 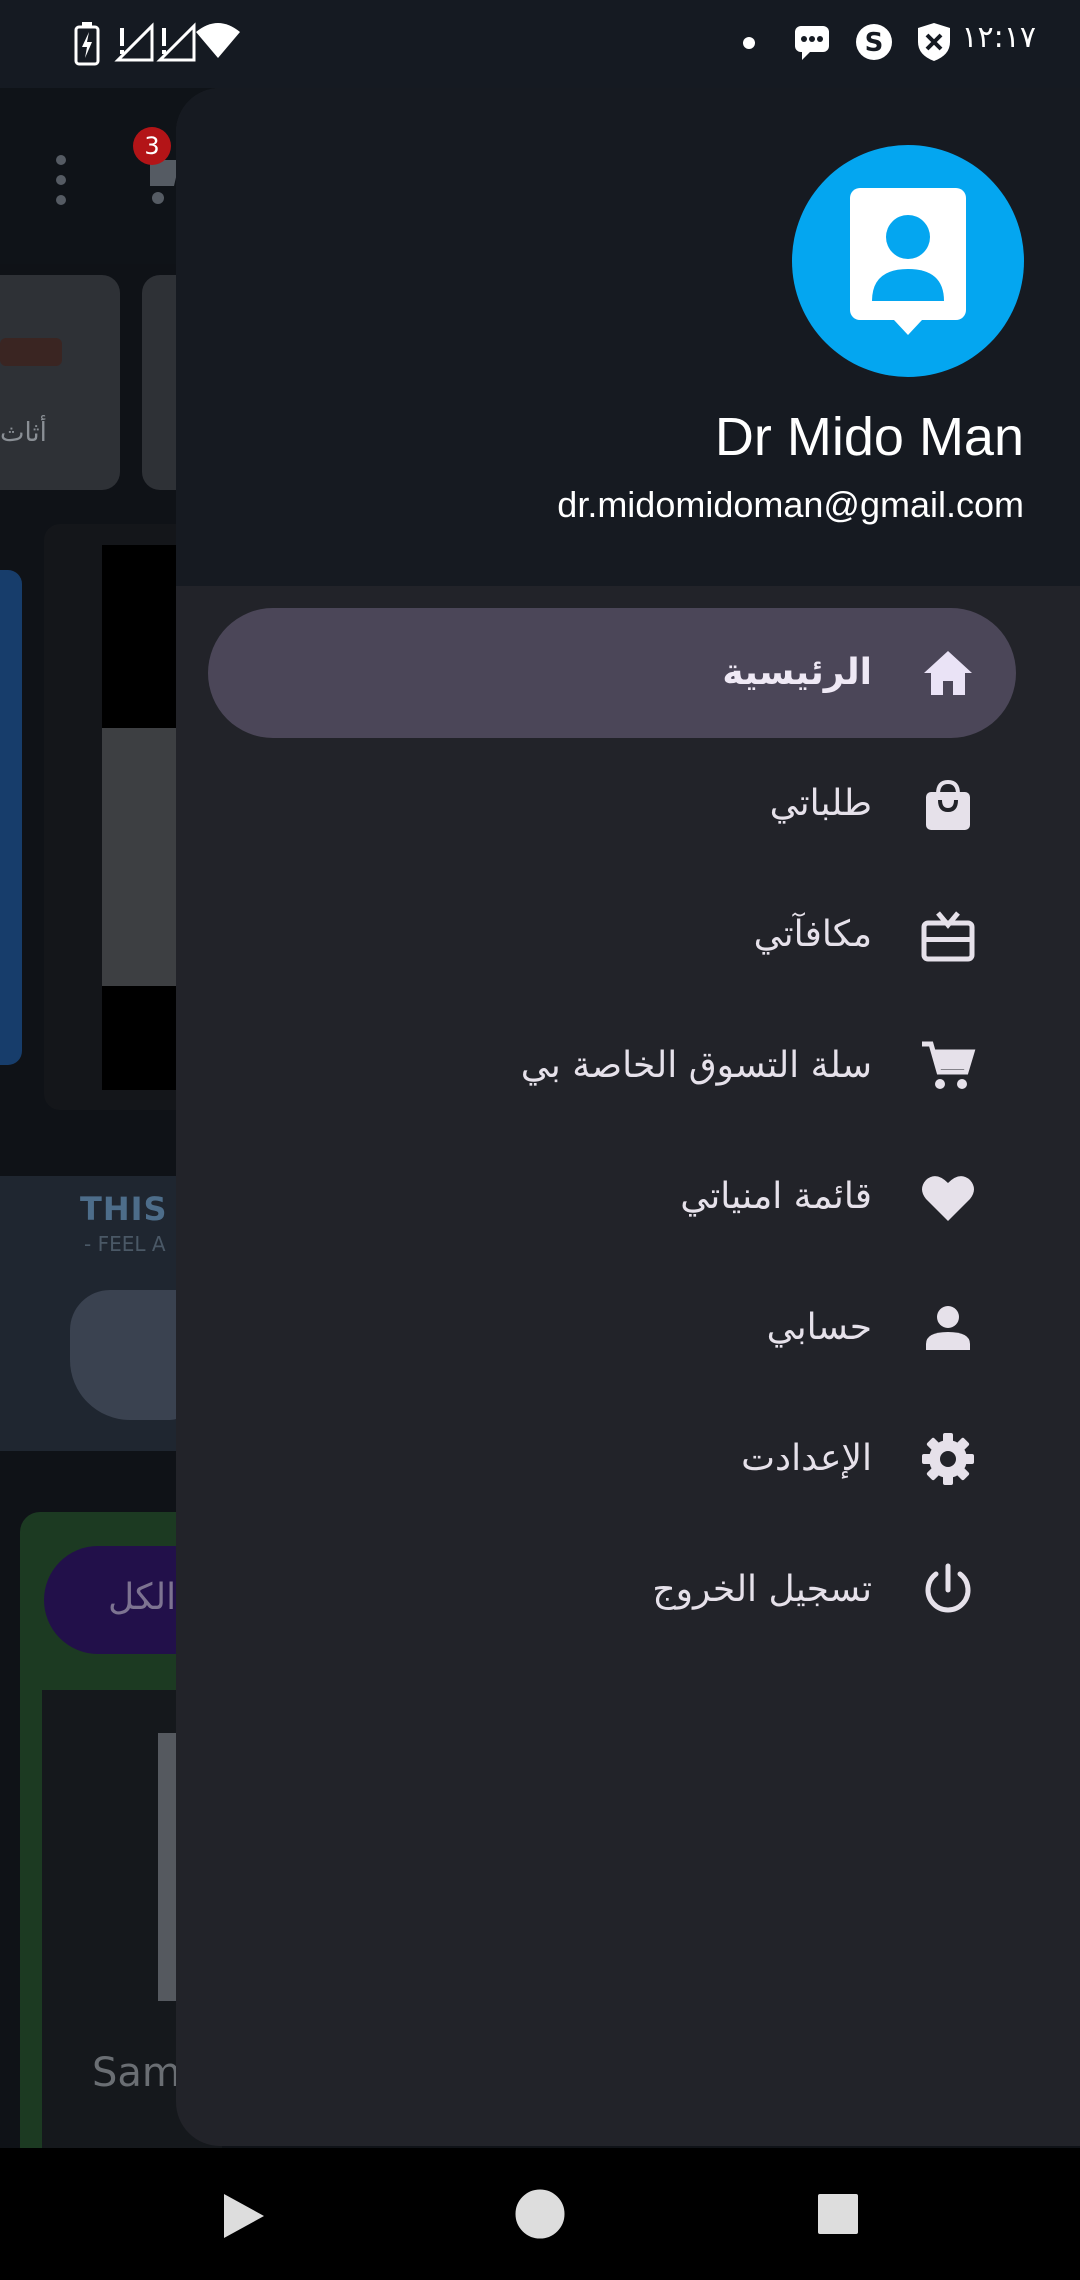 What do you see at coordinates (612, 804) in the screenshot?
I see `menu-item-orders: طلباتي` at bounding box center [612, 804].